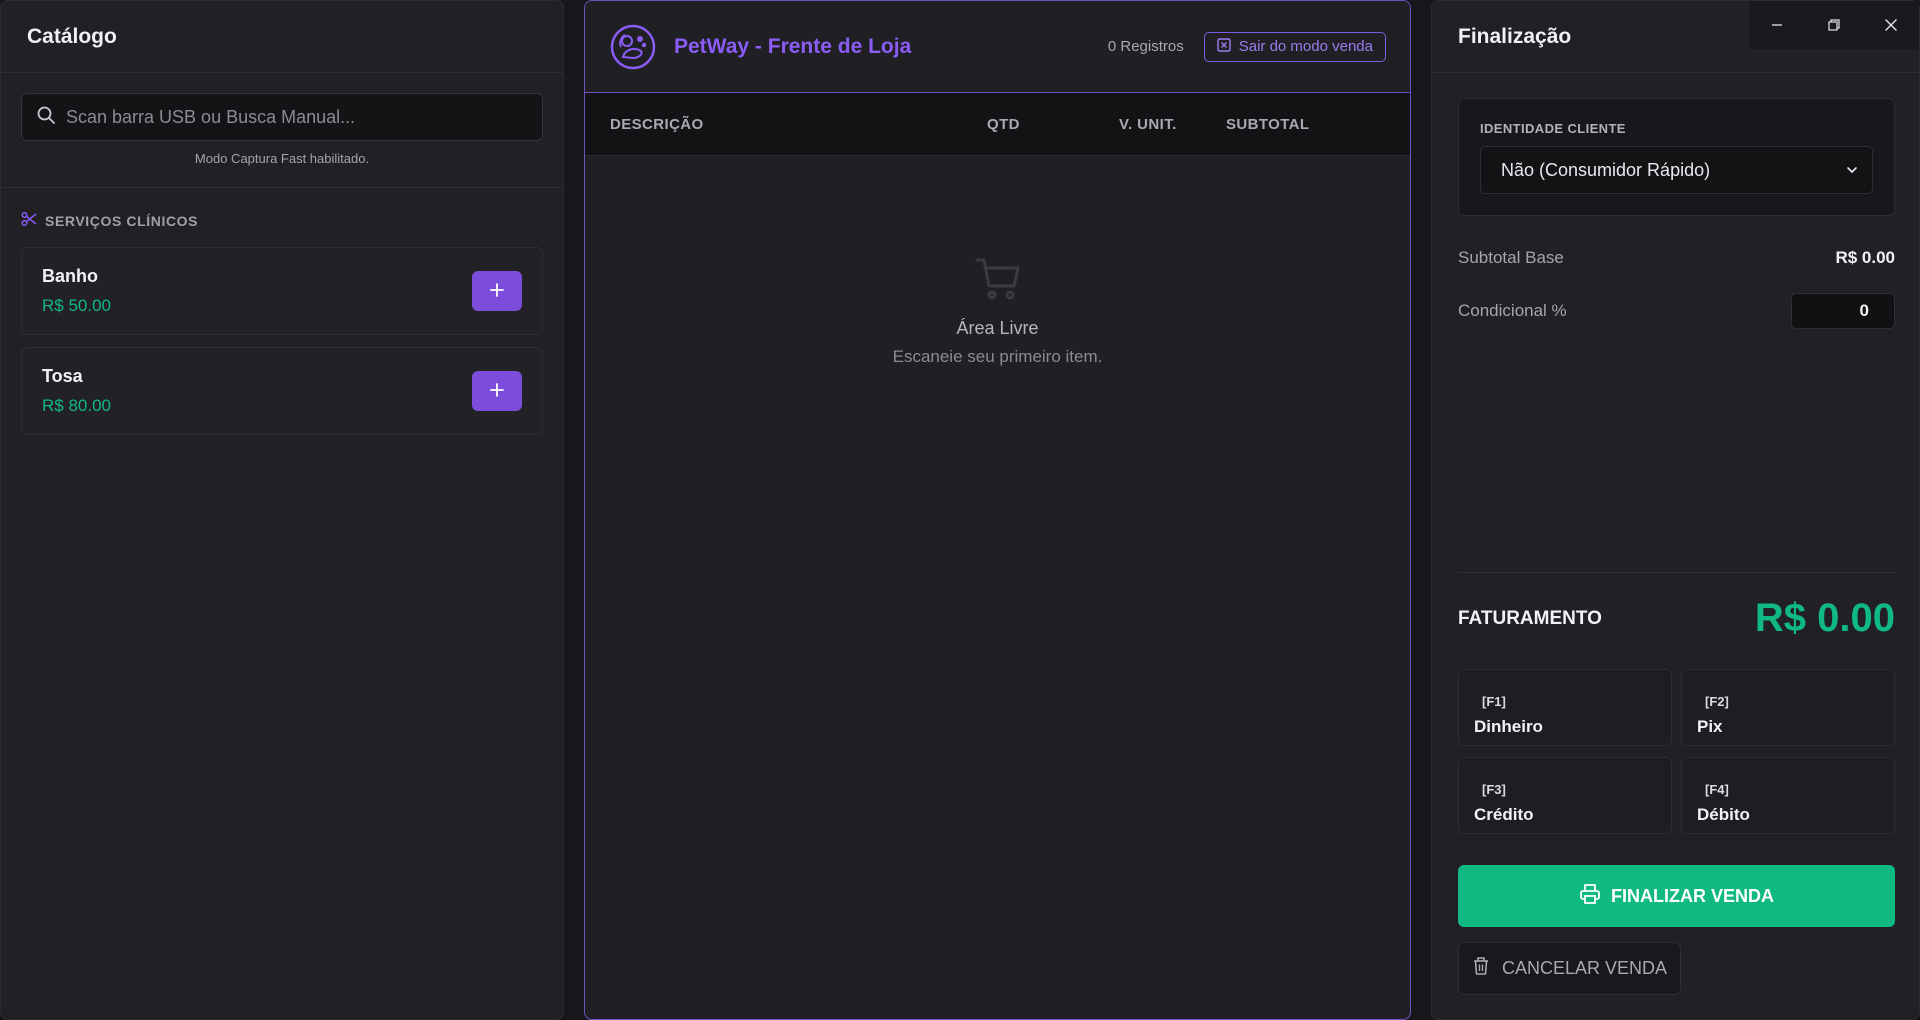 The image size is (1920, 1020). What do you see at coordinates (1788, 707) in the screenshot?
I see `payment-pix-button: [F2] Pix` at bounding box center [1788, 707].